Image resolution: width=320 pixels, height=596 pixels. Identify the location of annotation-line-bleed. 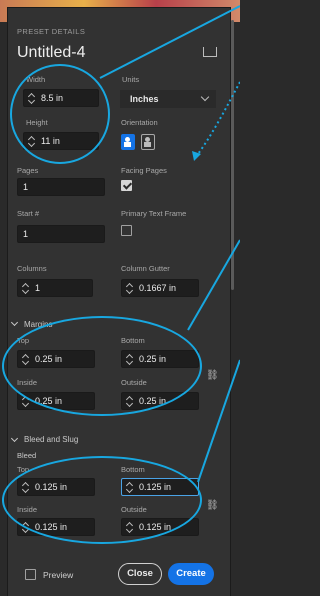
(218, 421).